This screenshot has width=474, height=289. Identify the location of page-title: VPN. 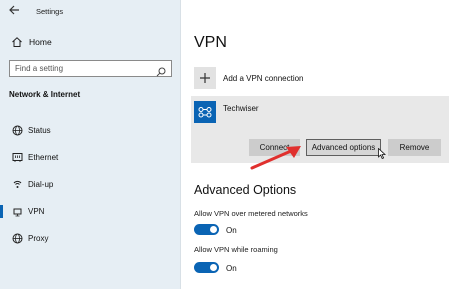
(210, 42).